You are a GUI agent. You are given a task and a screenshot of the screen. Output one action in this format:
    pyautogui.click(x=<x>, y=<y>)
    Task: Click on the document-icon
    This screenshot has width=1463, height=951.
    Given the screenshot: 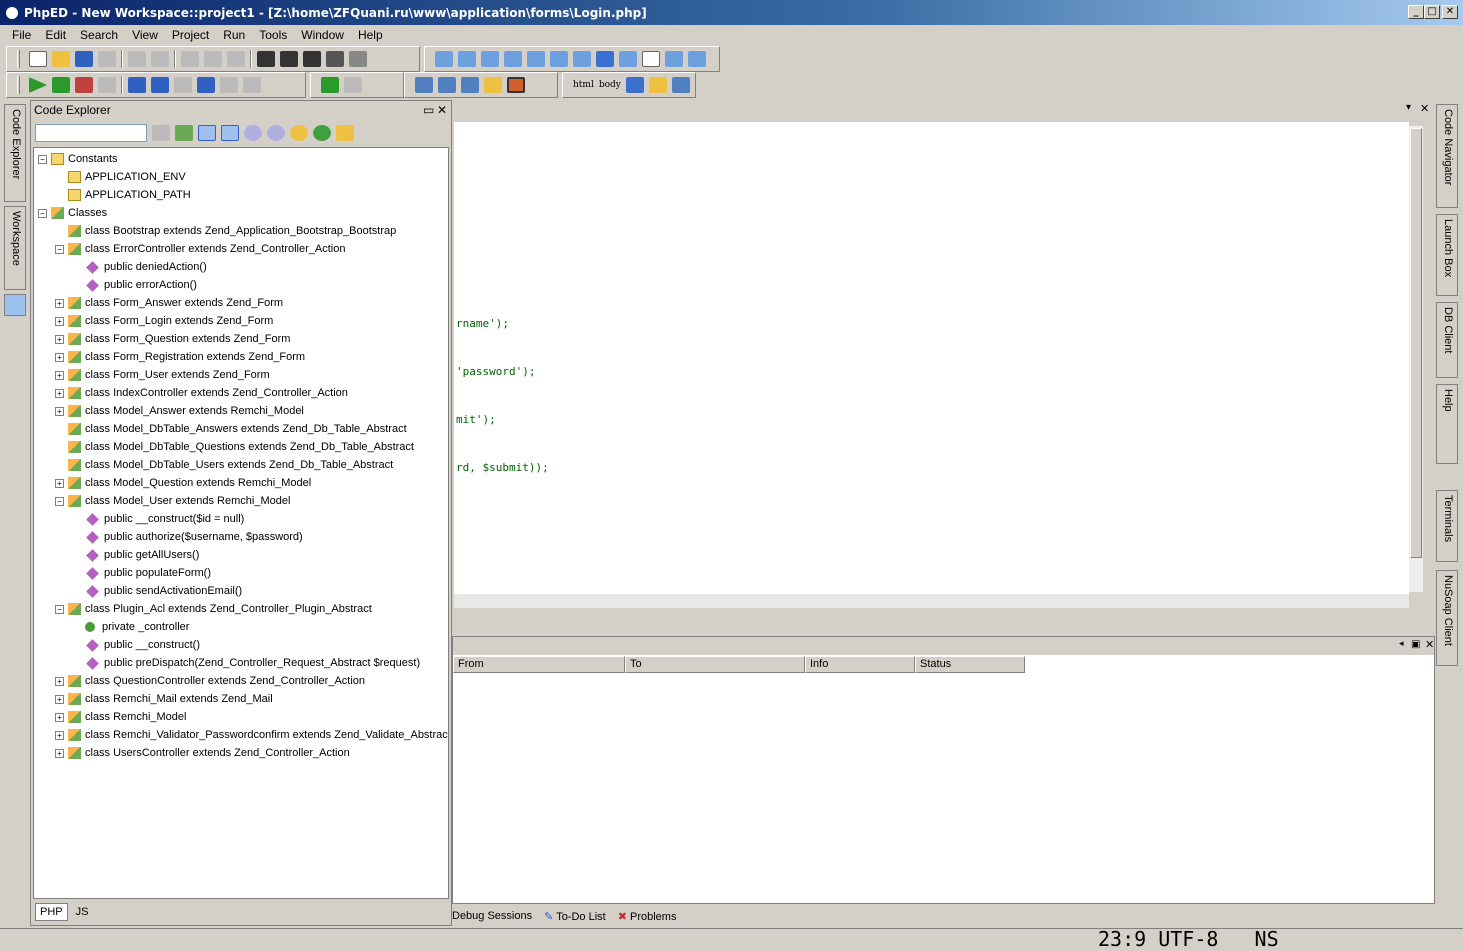 What is the action you would take?
    pyautogui.click(x=447, y=85)
    